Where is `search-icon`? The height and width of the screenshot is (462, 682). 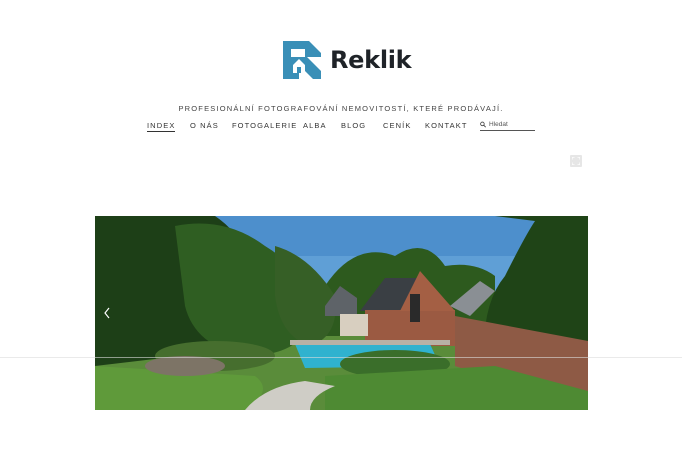
search-icon is located at coordinates (483, 124).